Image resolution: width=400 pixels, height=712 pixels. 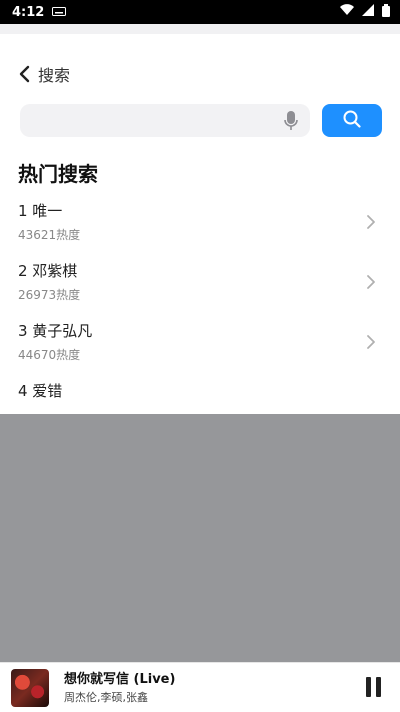 I want to click on top-strip, so click(x=200, y=29).